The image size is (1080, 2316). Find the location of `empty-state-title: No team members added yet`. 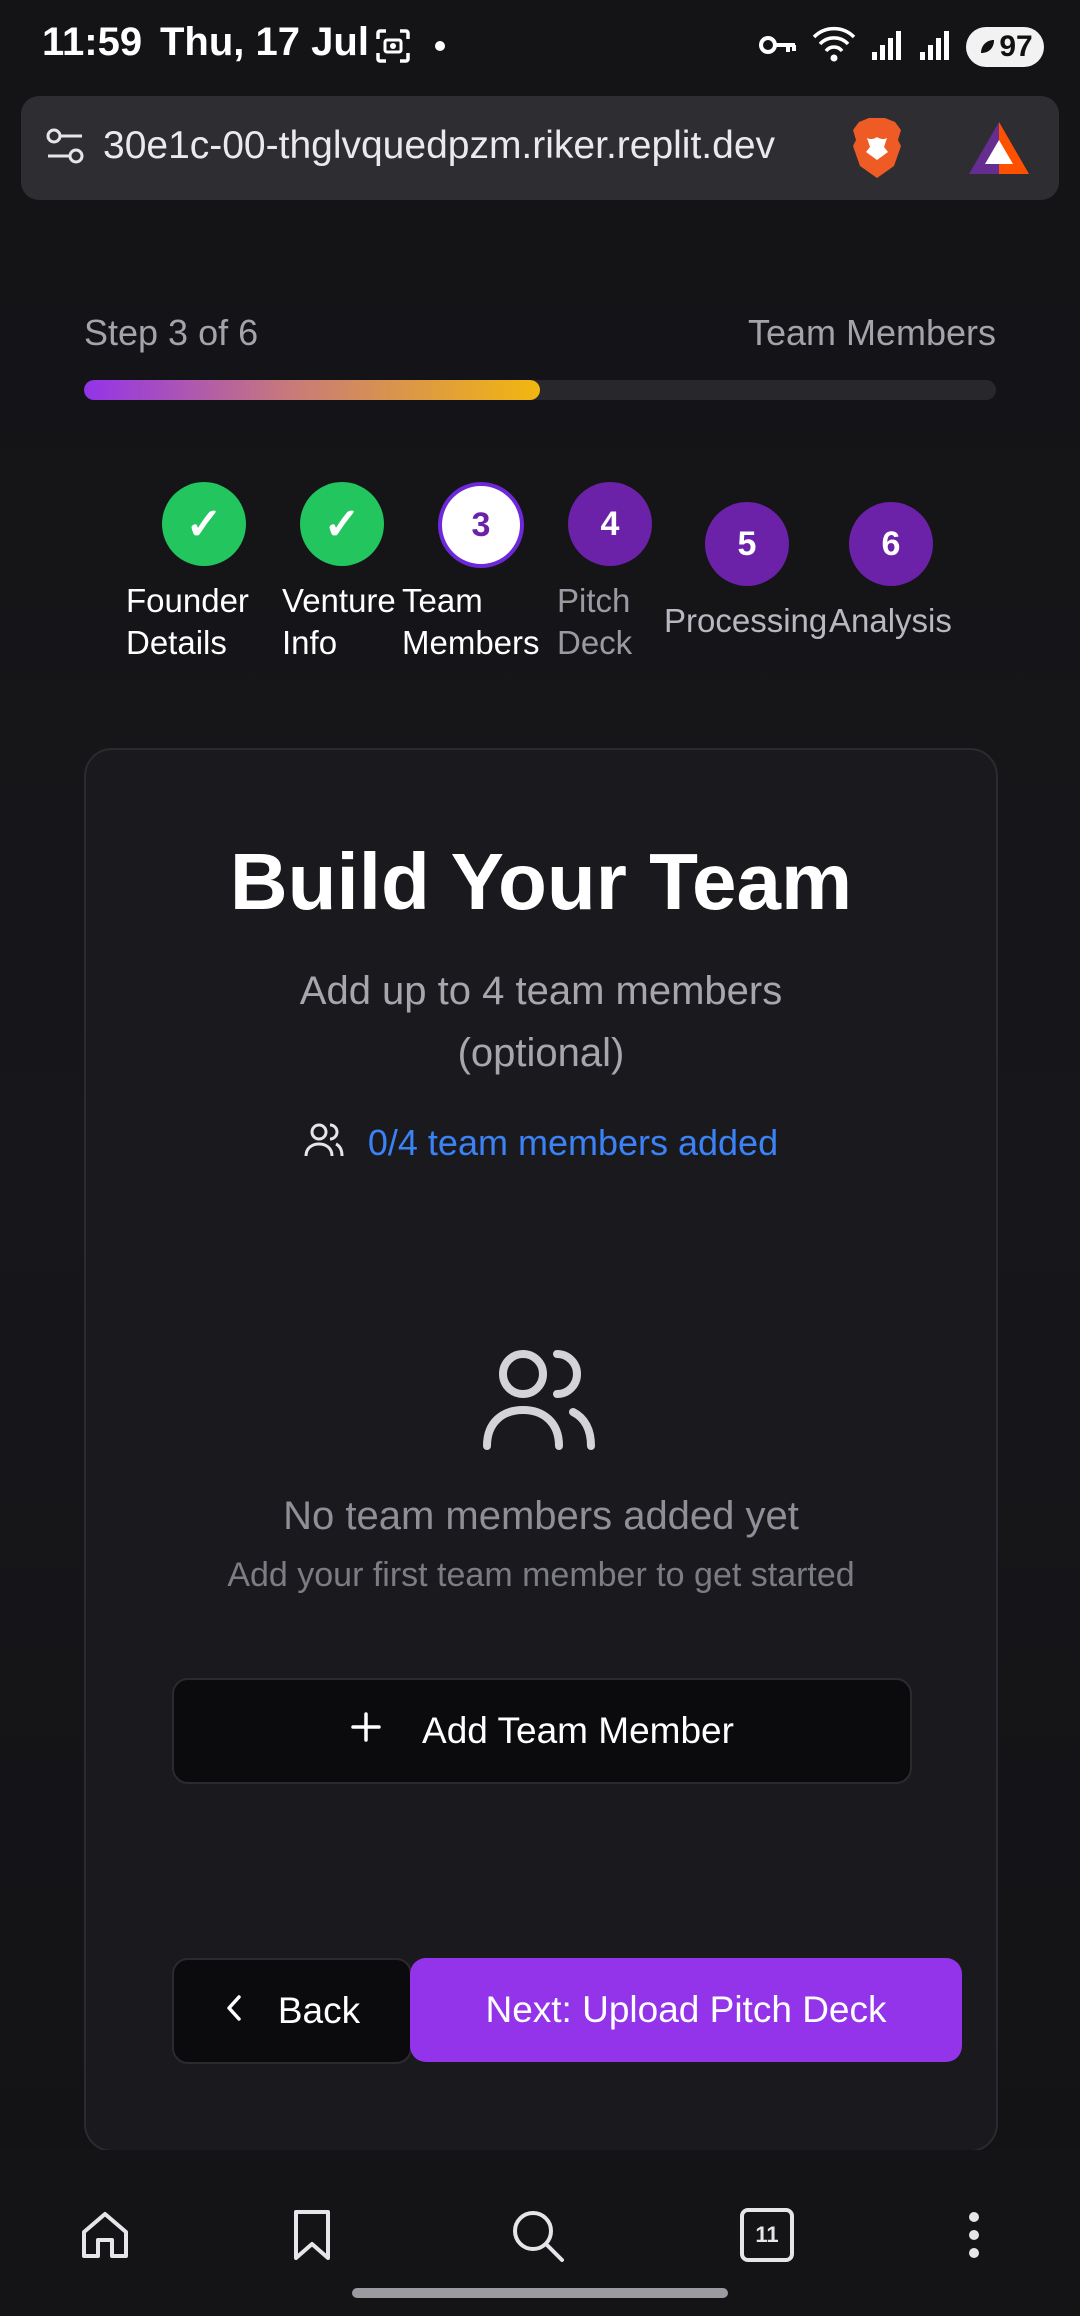

empty-state-title: No team members added yet is located at coordinates (541, 1516).